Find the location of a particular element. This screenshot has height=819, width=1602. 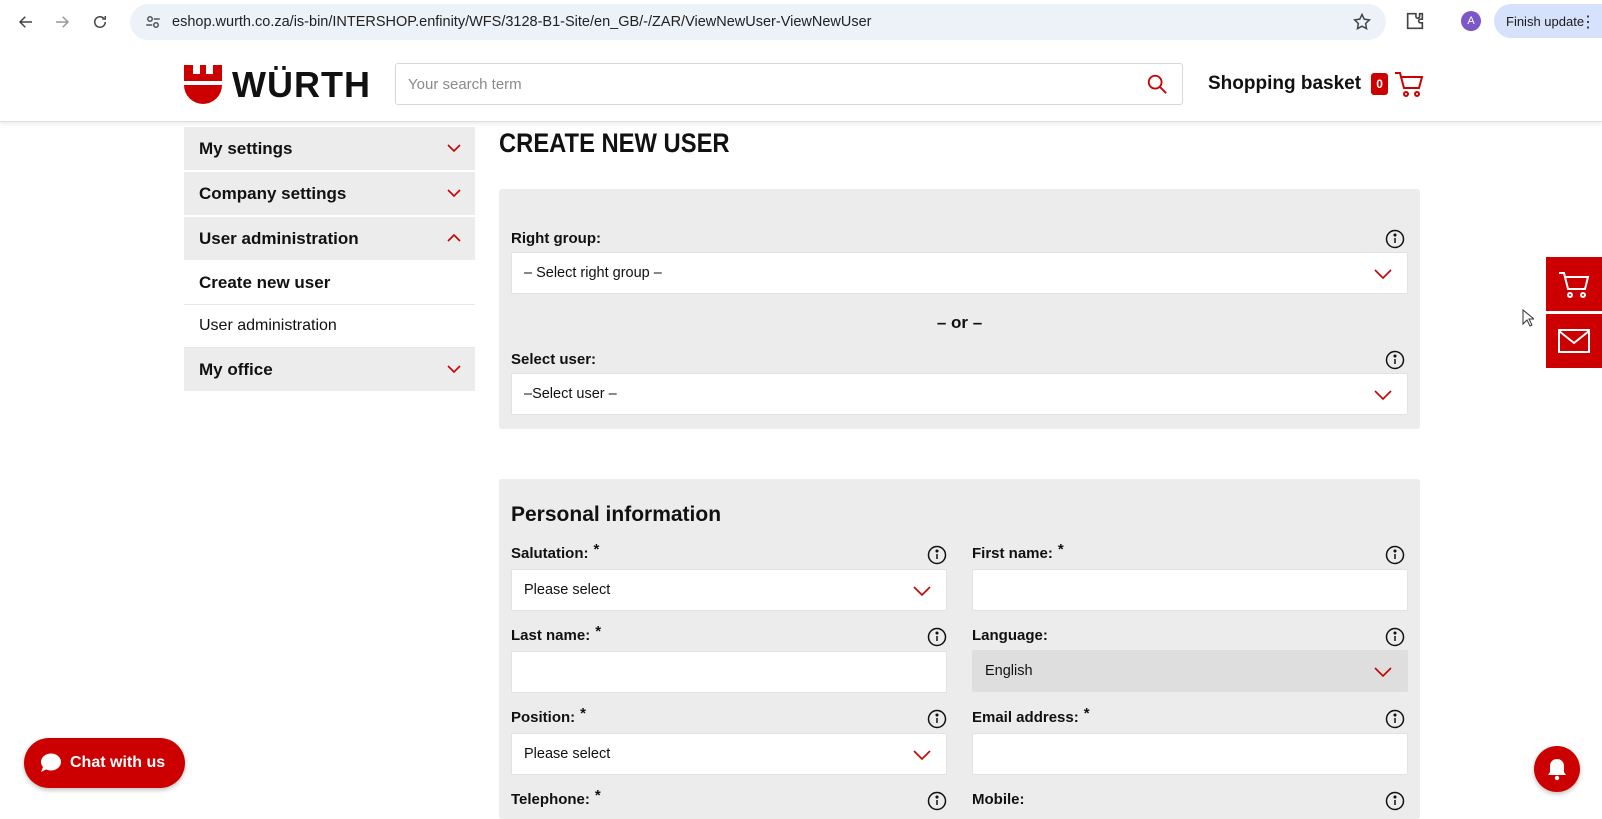

first-name-label: First name: * is located at coordinates (1018, 551).